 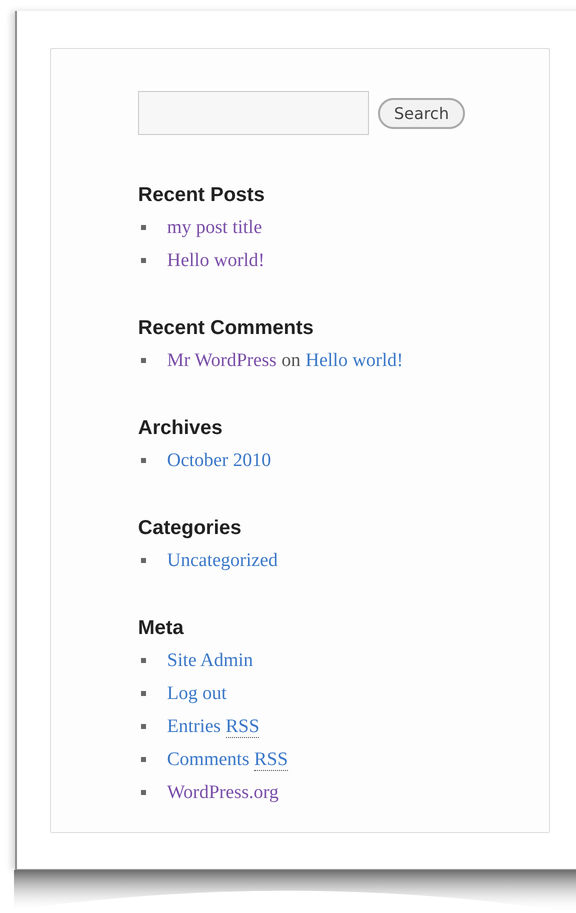 I want to click on widget-title: Categories, so click(x=190, y=528).